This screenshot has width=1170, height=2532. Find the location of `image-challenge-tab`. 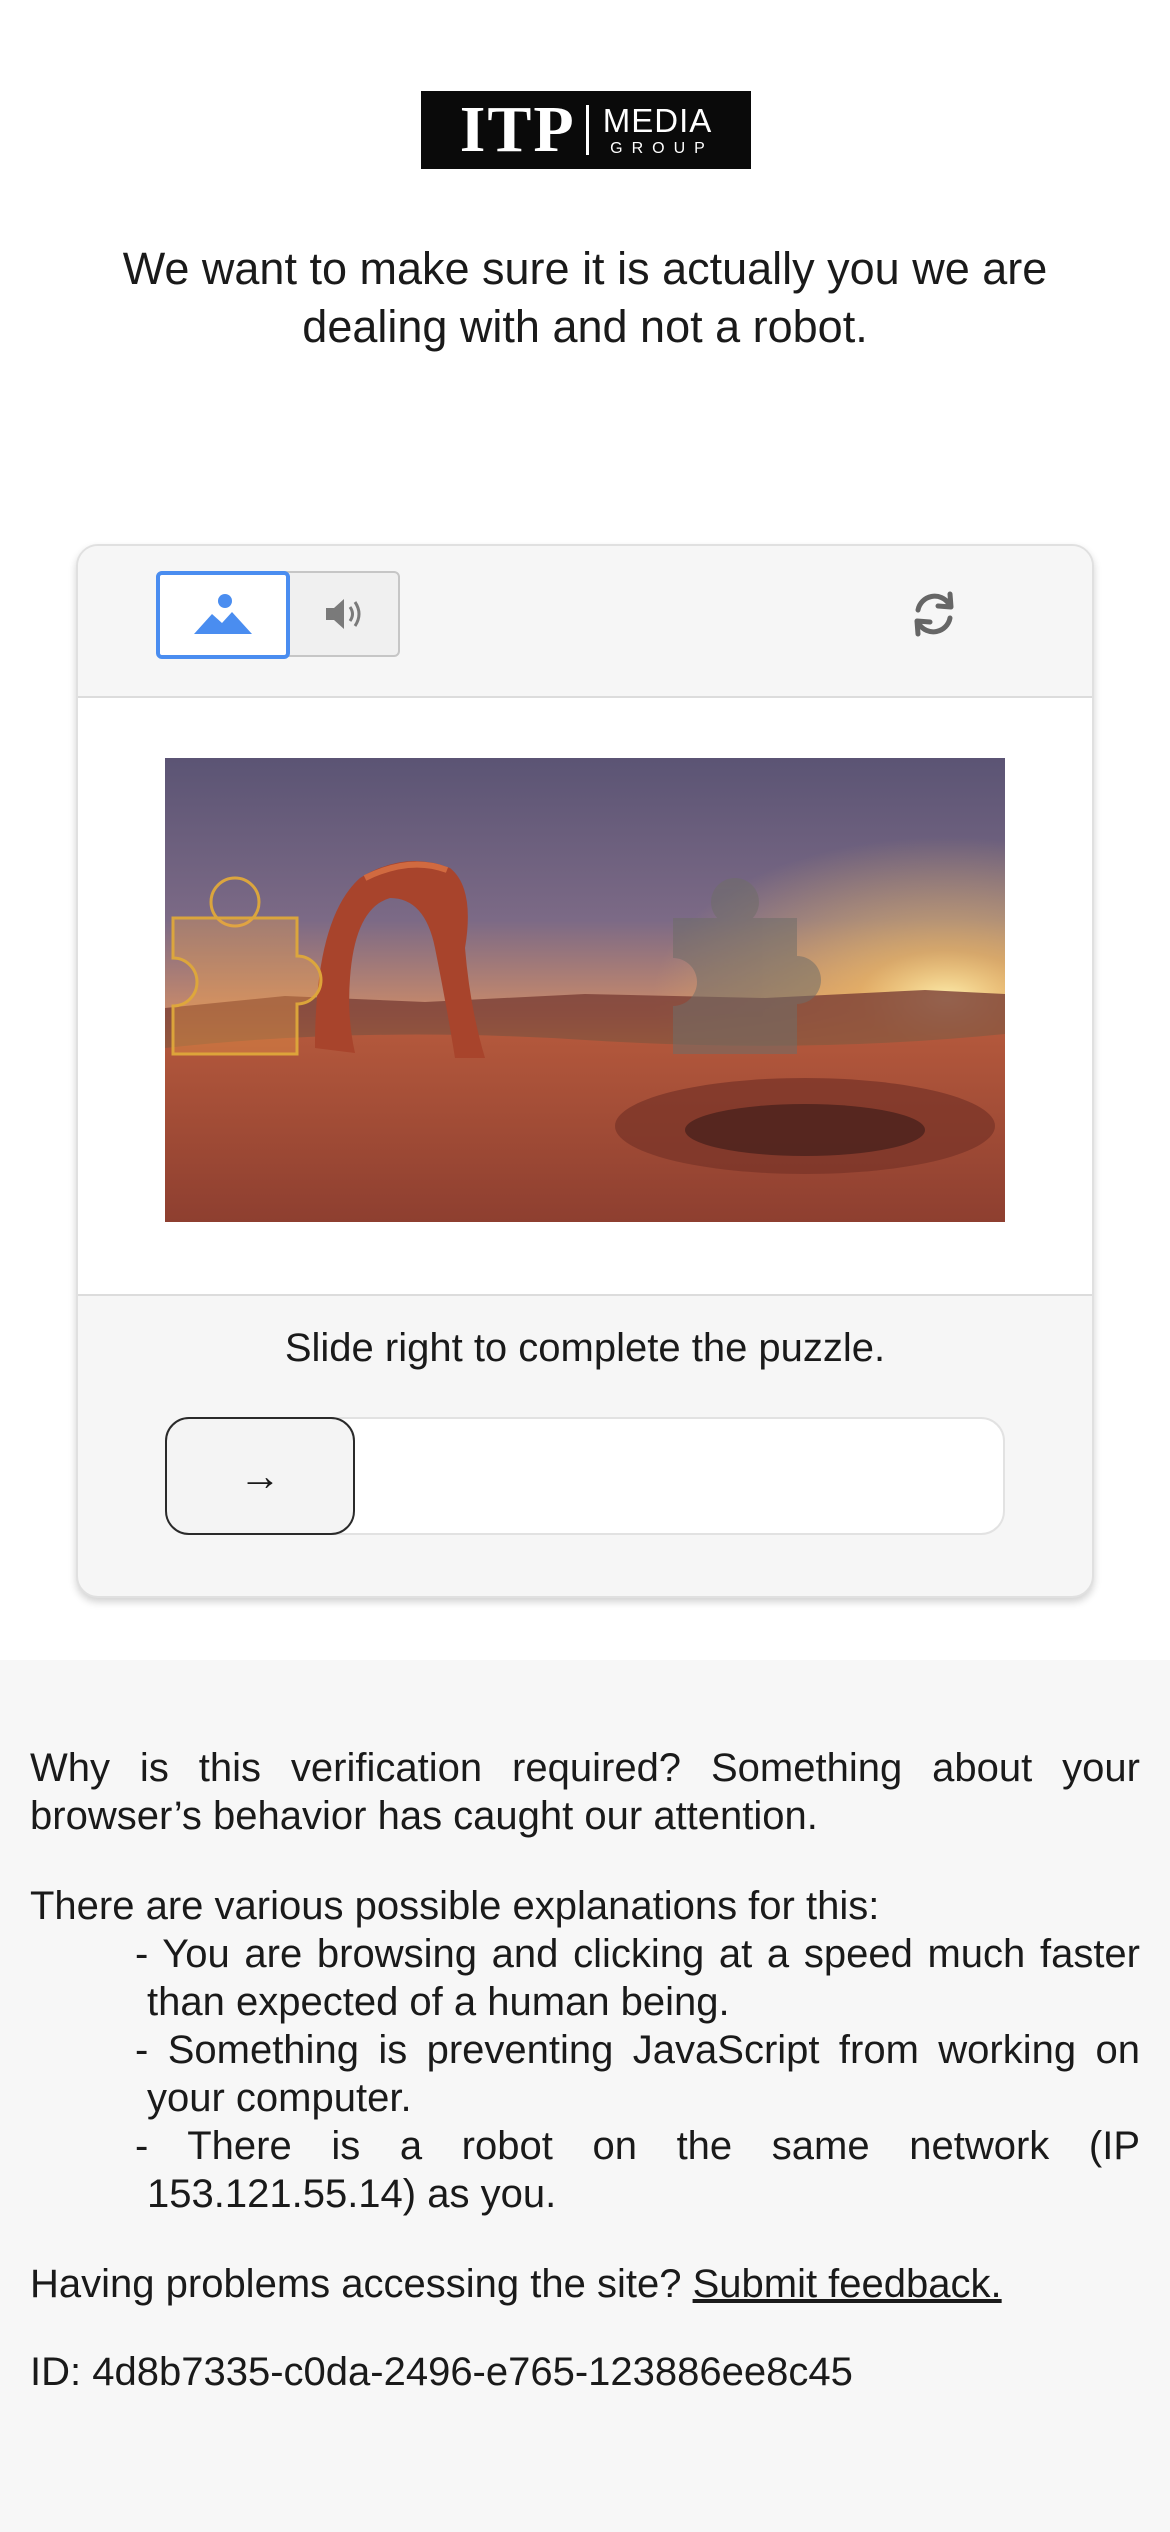

image-challenge-tab is located at coordinates (223, 615).